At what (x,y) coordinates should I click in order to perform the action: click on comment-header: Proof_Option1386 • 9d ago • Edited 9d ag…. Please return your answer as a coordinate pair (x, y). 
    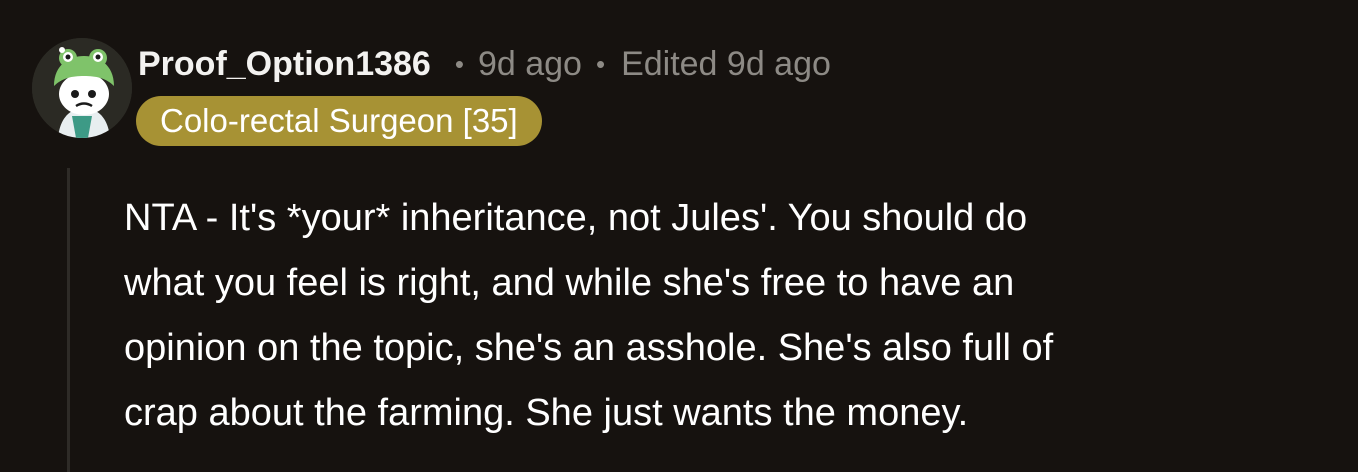
    Looking at the image, I should click on (484, 64).